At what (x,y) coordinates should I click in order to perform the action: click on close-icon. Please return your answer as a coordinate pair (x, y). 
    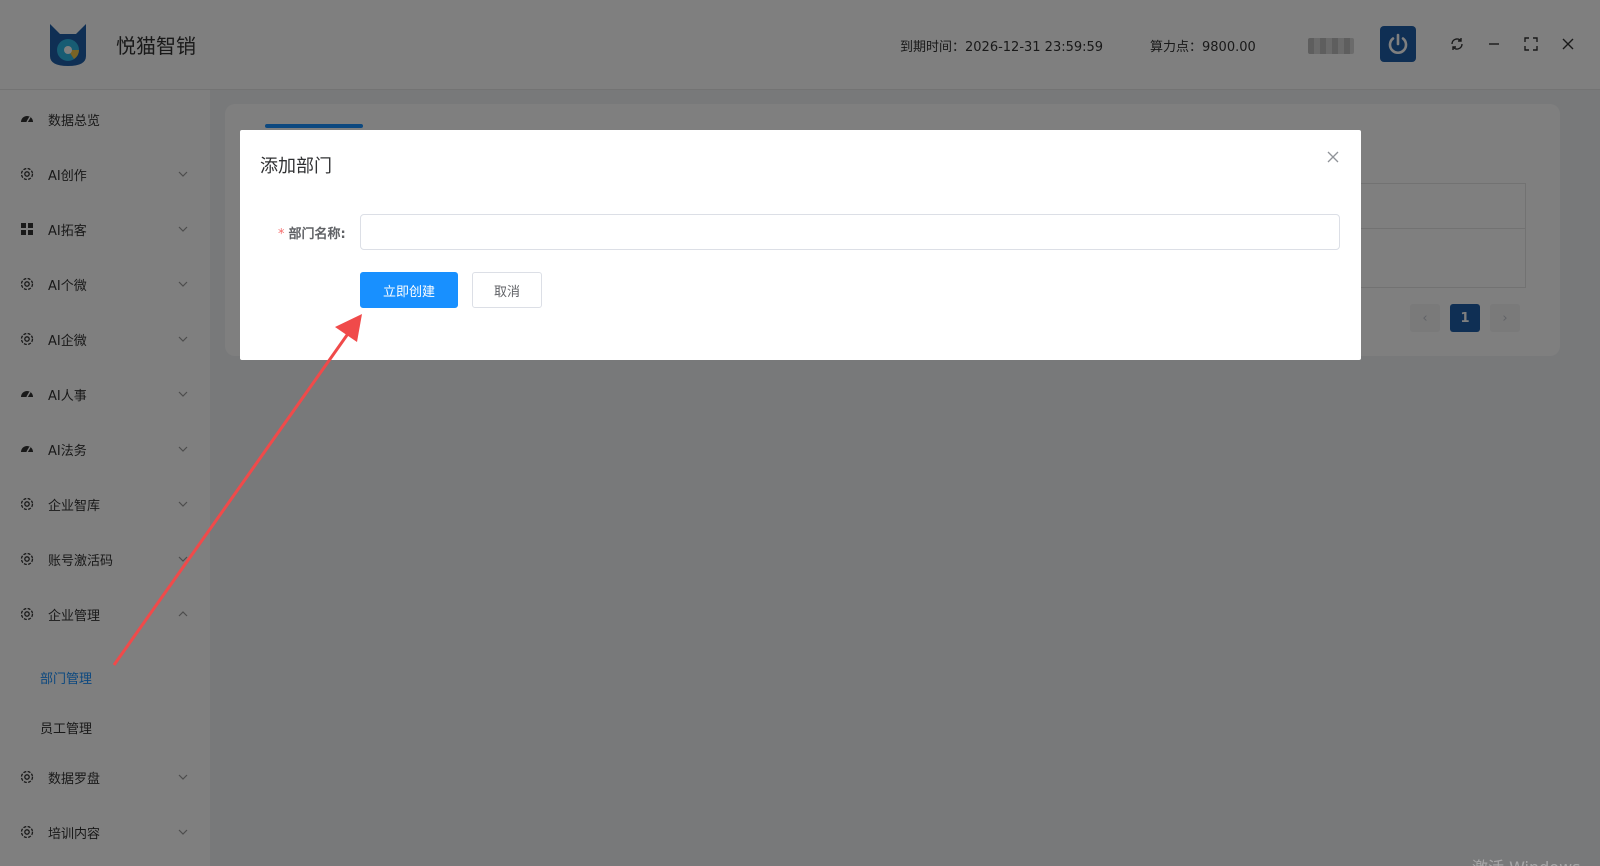
    Looking at the image, I should click on (1333, 157).